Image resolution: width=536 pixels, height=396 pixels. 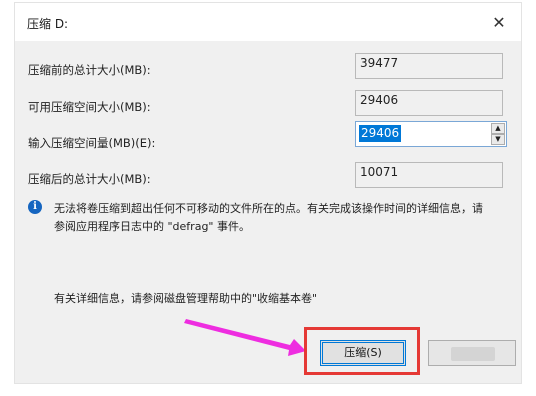 I want to click on annotation-arrow-icon, so click(x=245, y=337).